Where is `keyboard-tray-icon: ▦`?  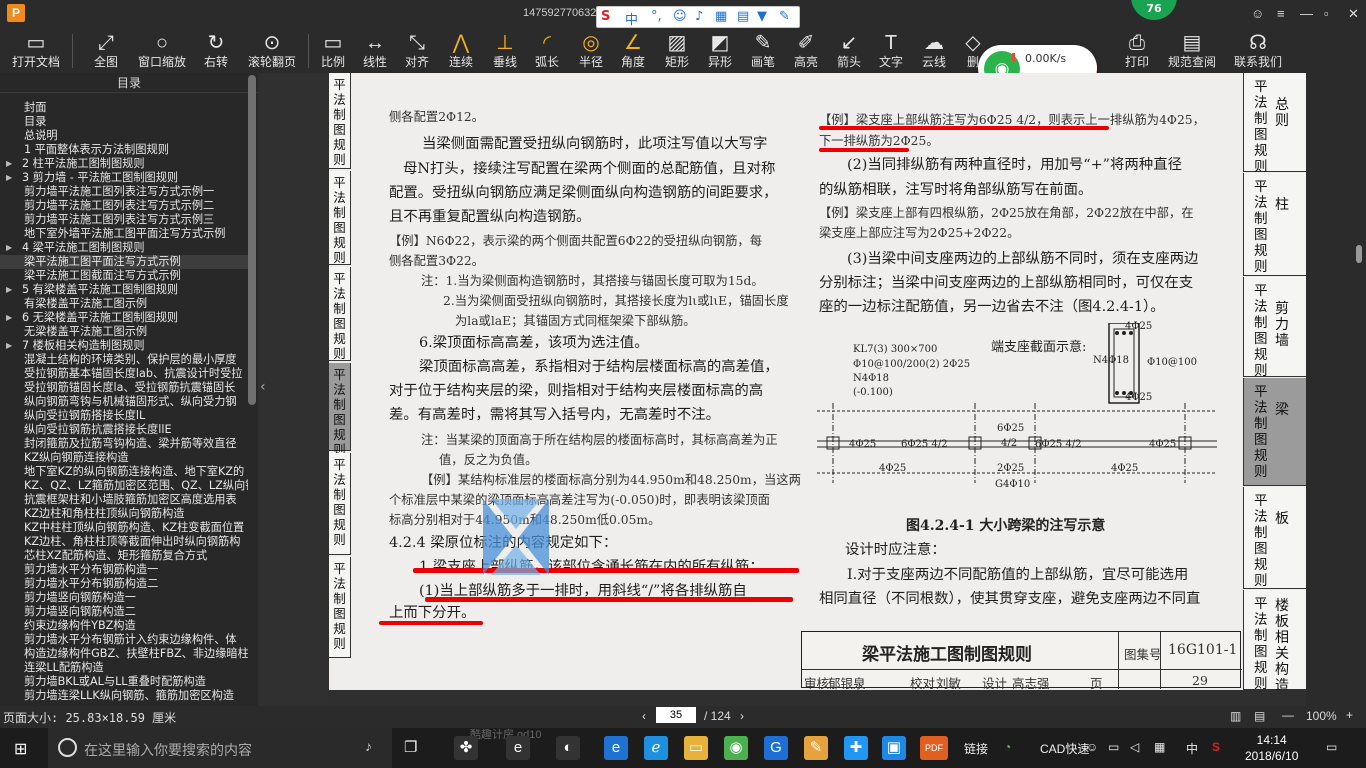 keyboard-tray-icon: ▦ is located at coordinates (1159, 747).